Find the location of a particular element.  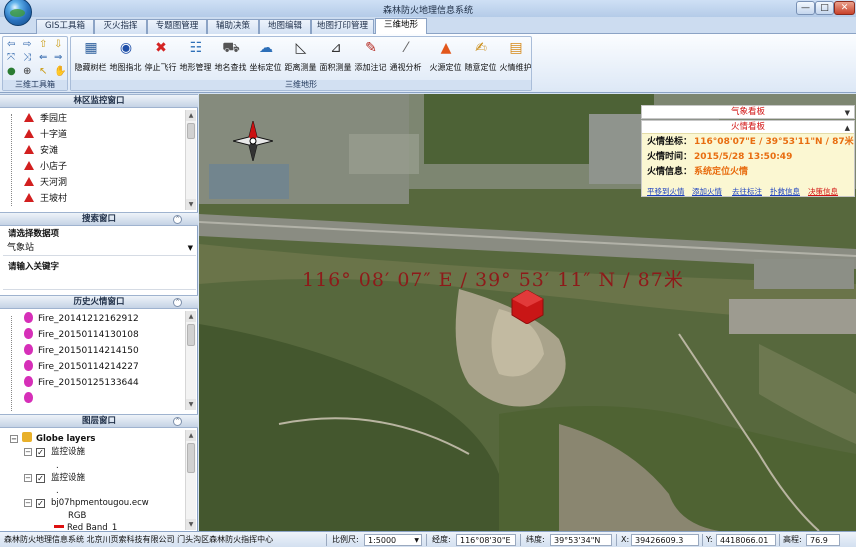

tab-map-edit: 地图编辑 is located at coordinates (285, 26).